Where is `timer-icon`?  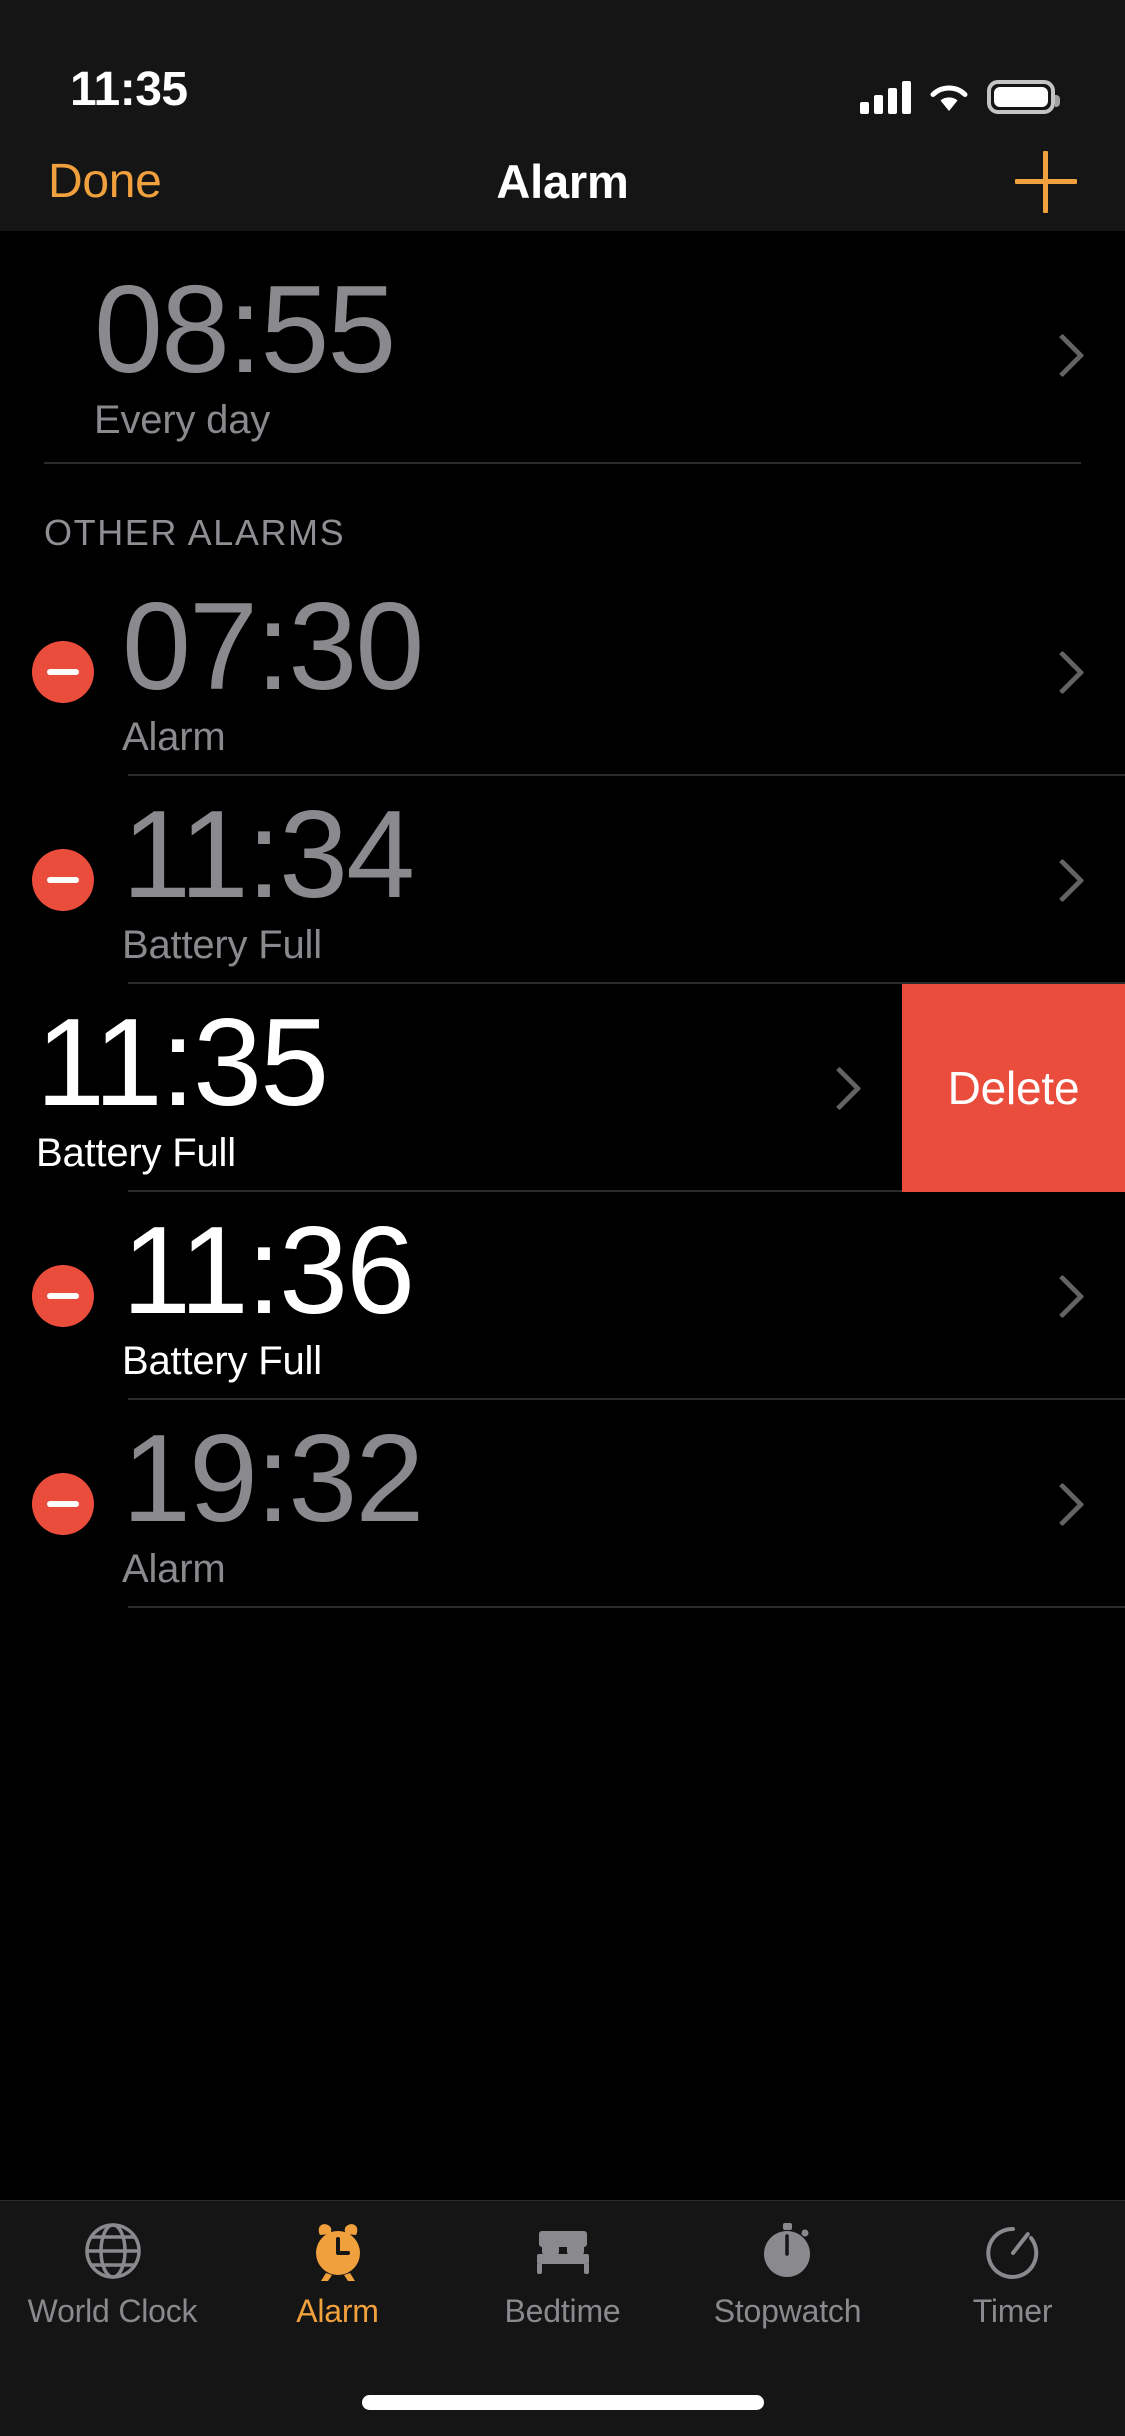 timer-icon is located at coordinates (1013, 2251).